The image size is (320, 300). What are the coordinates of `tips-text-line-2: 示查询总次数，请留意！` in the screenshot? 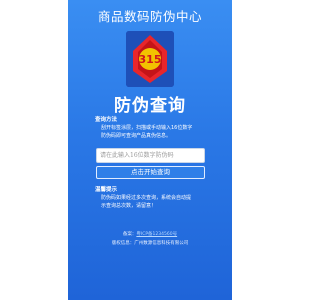 It's located at (129, 206).